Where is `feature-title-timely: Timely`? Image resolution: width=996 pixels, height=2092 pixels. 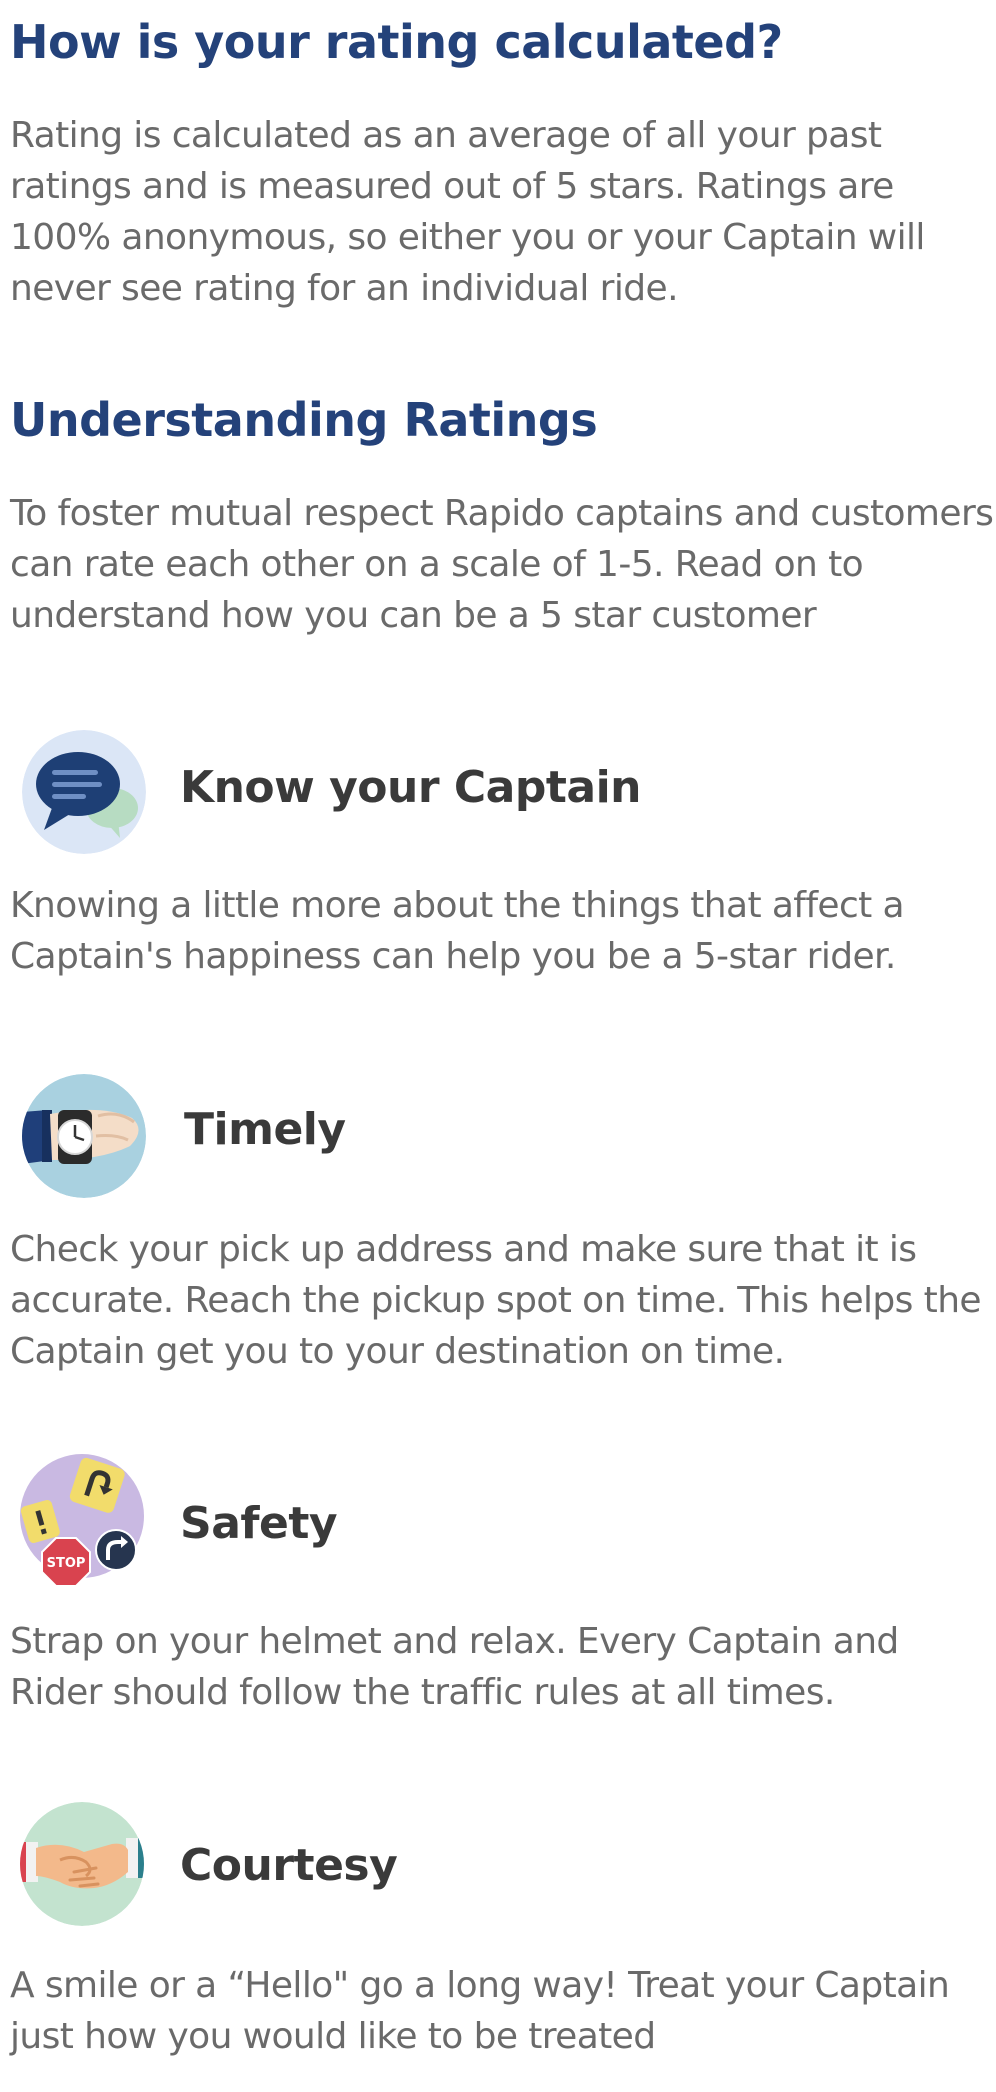
feature-title-timely: Timely is located at coordinates (265, 1129).